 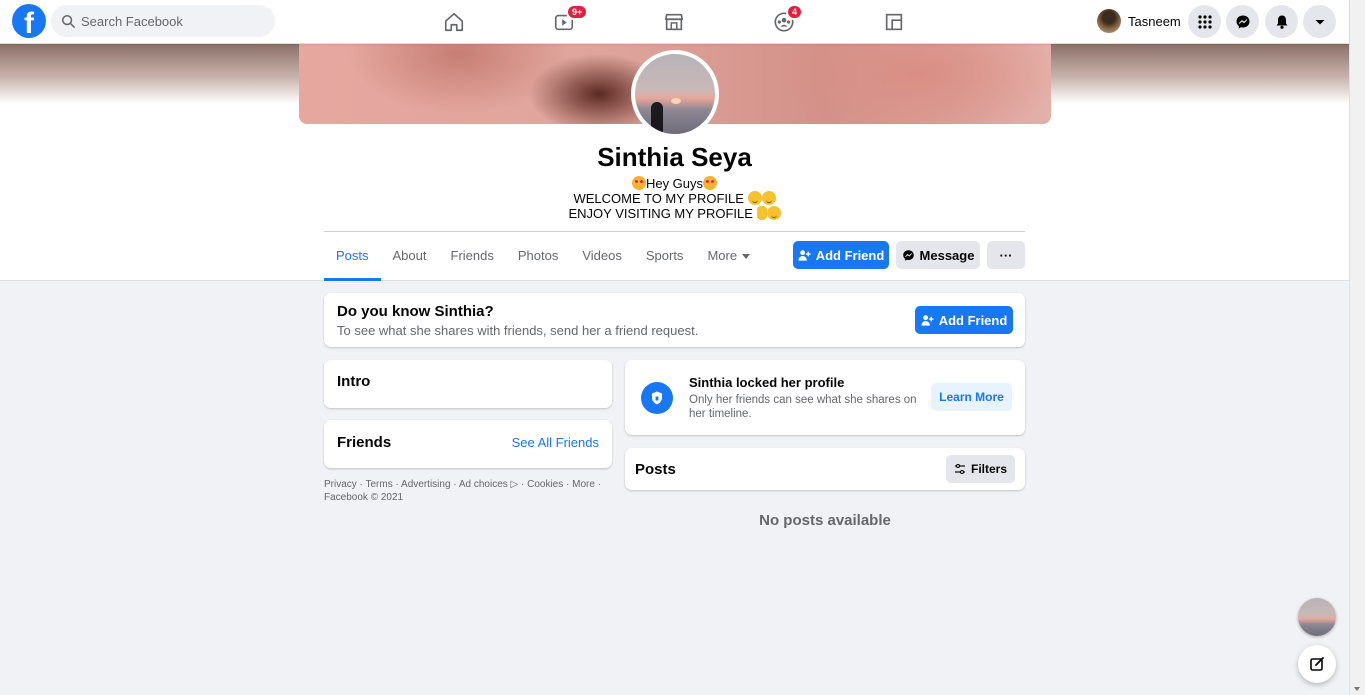 I want to click on suggestion-add-friend-button: Add Friend, so click(x=964, y=320).